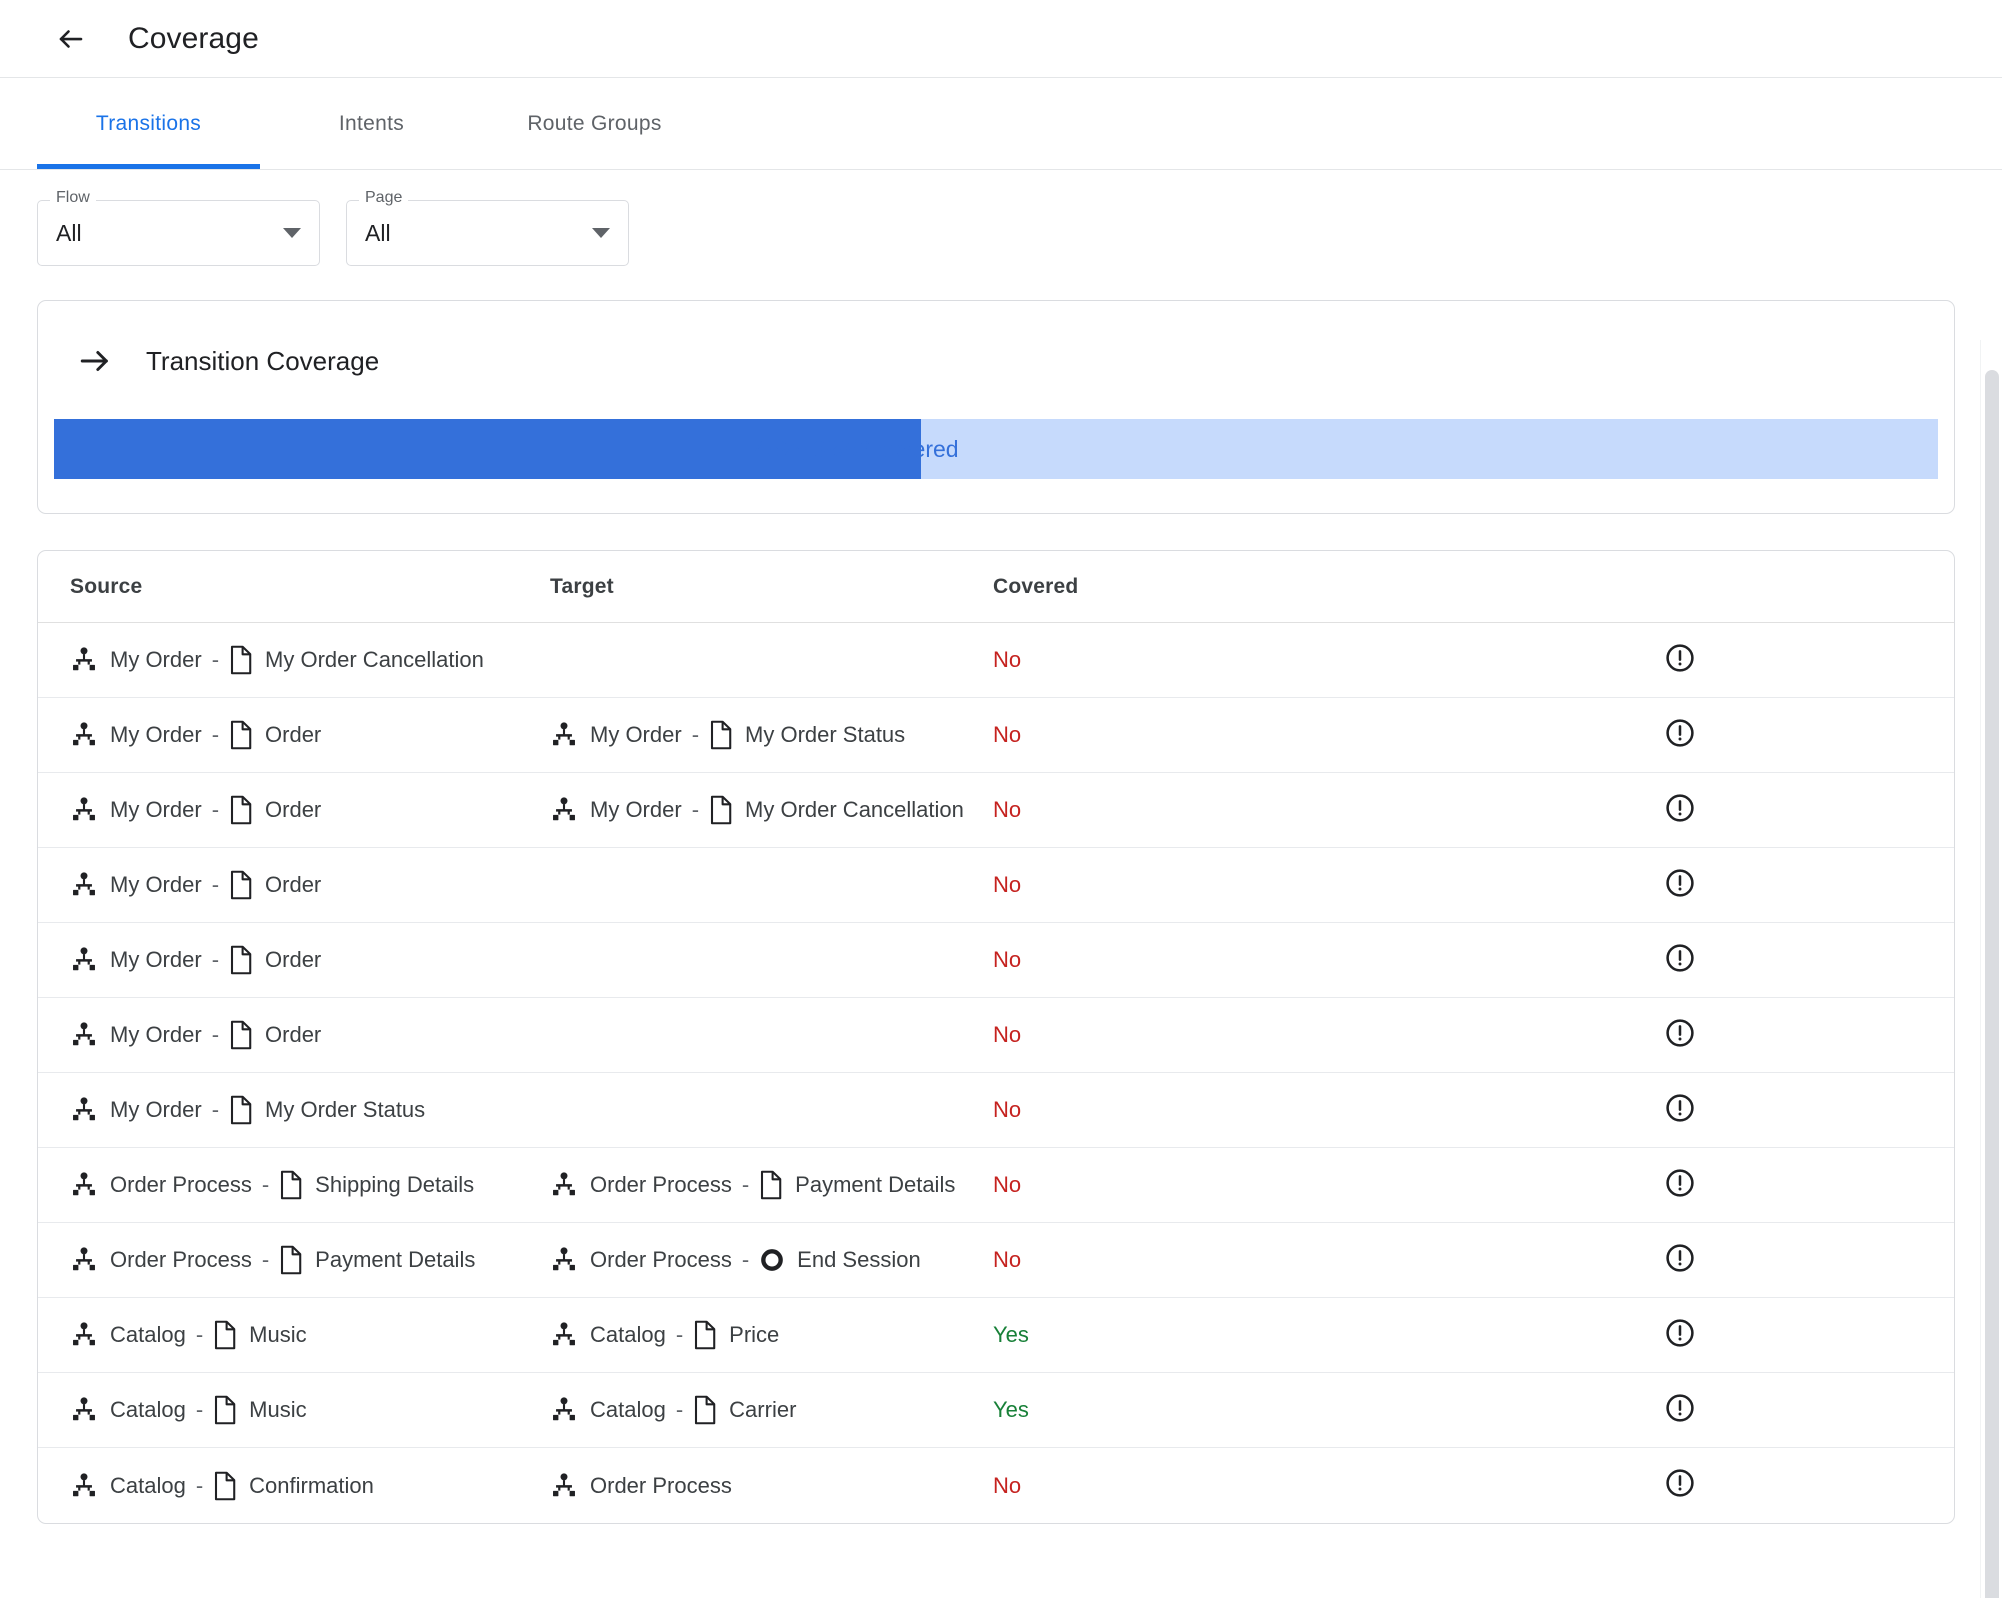 The image size is (2002, 1598). Describe the element at coordinates (277, 660) in the screenshot. I see `source-reference: My Order - My Order Cancellation` at that location.